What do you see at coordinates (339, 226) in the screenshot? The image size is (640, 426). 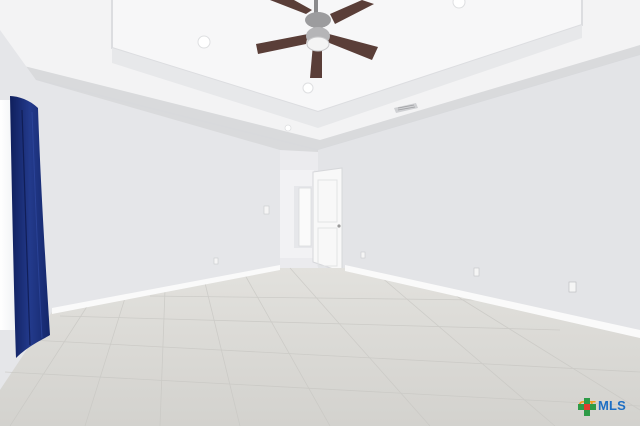 I see `door-knob` at bounding box center [339, 226].